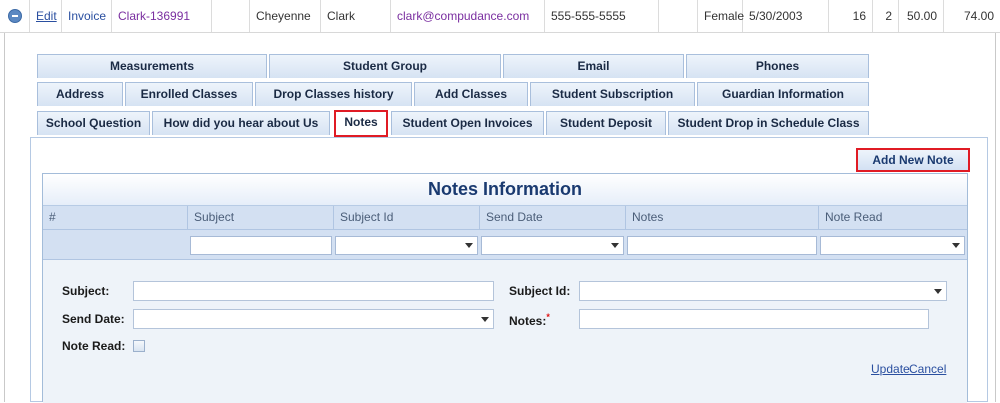 The width and height of the screenshot is (1000, 403). I want to click on filter-notes-input, so click(722, 245).